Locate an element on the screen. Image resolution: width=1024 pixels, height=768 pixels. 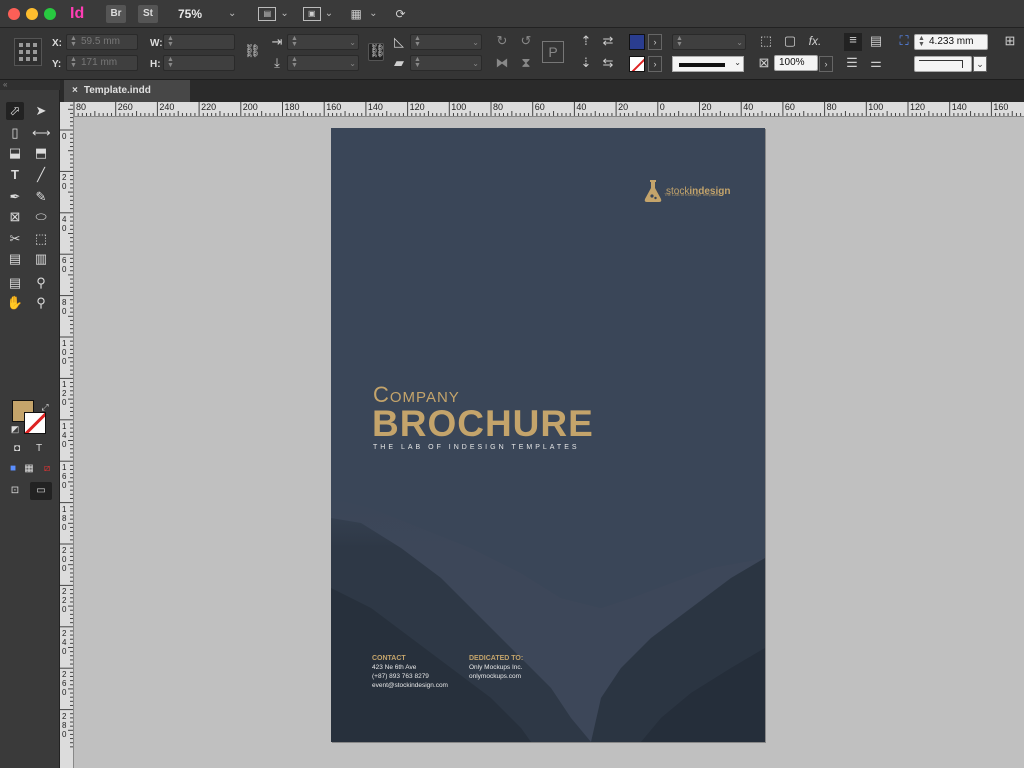
gap-tool-icon: ⟷ is located at coordinates (41, 133).